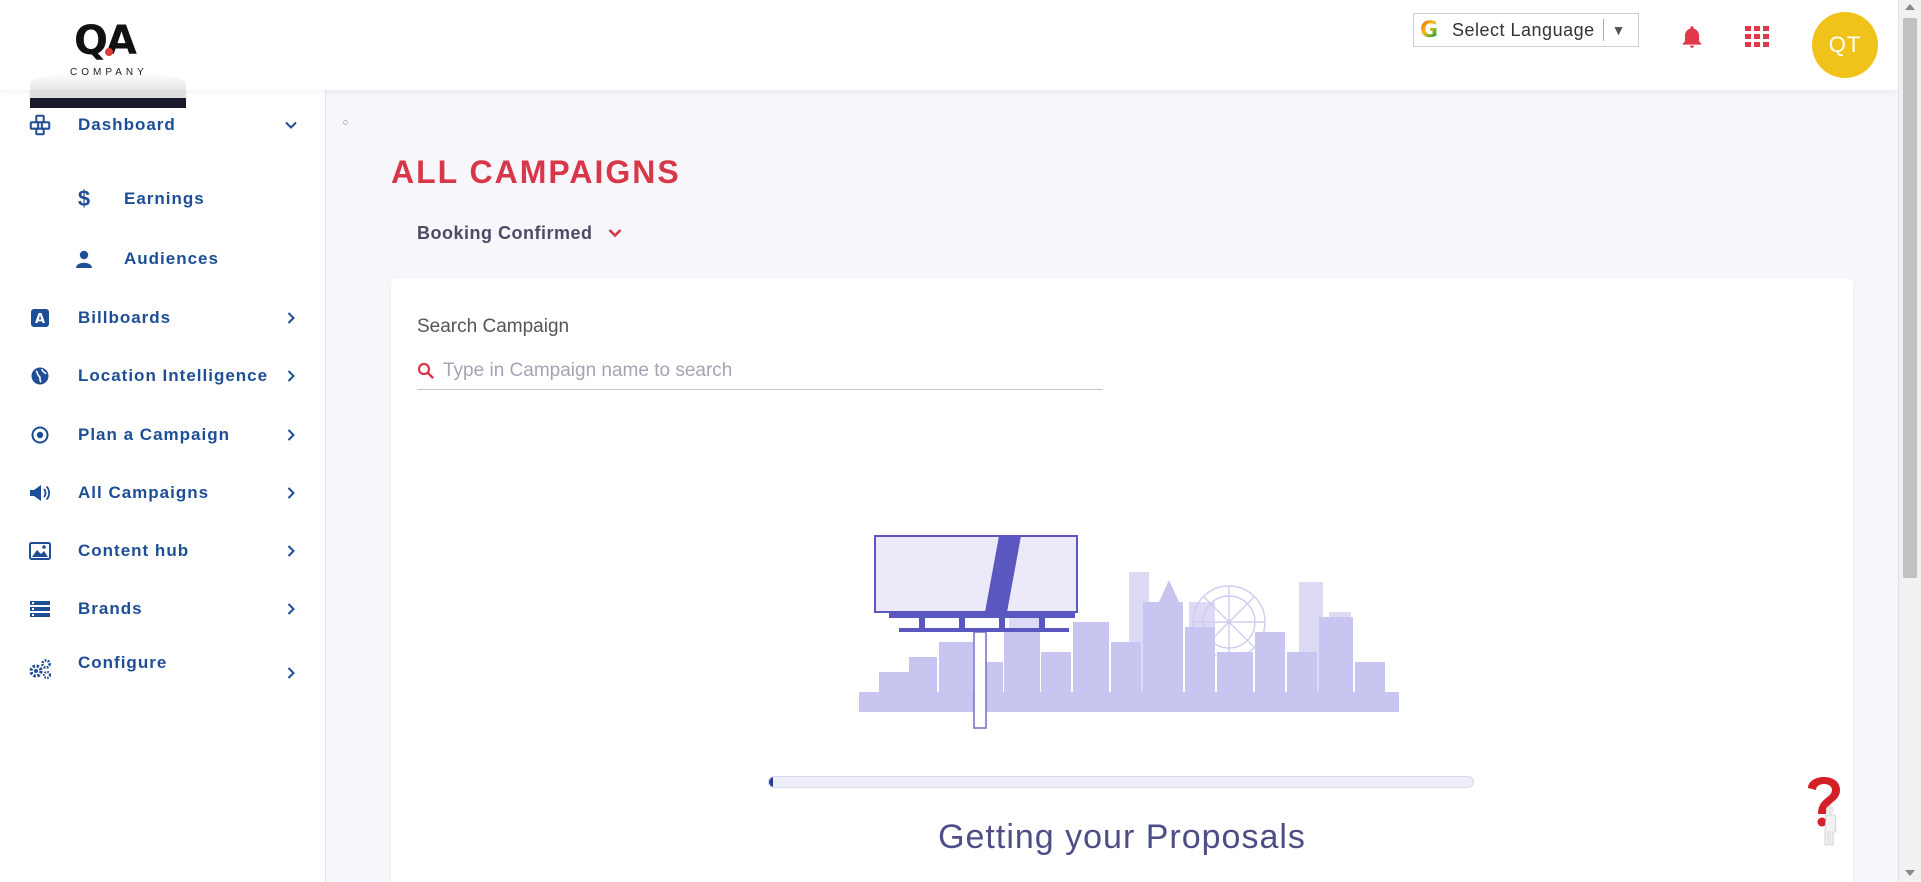 Image resolution: width=1921 pixels, height=882 pixels. What do you see at coordinates (763, 370) in the screenshot?
I see `search-input` at bounding box center [763, 370].